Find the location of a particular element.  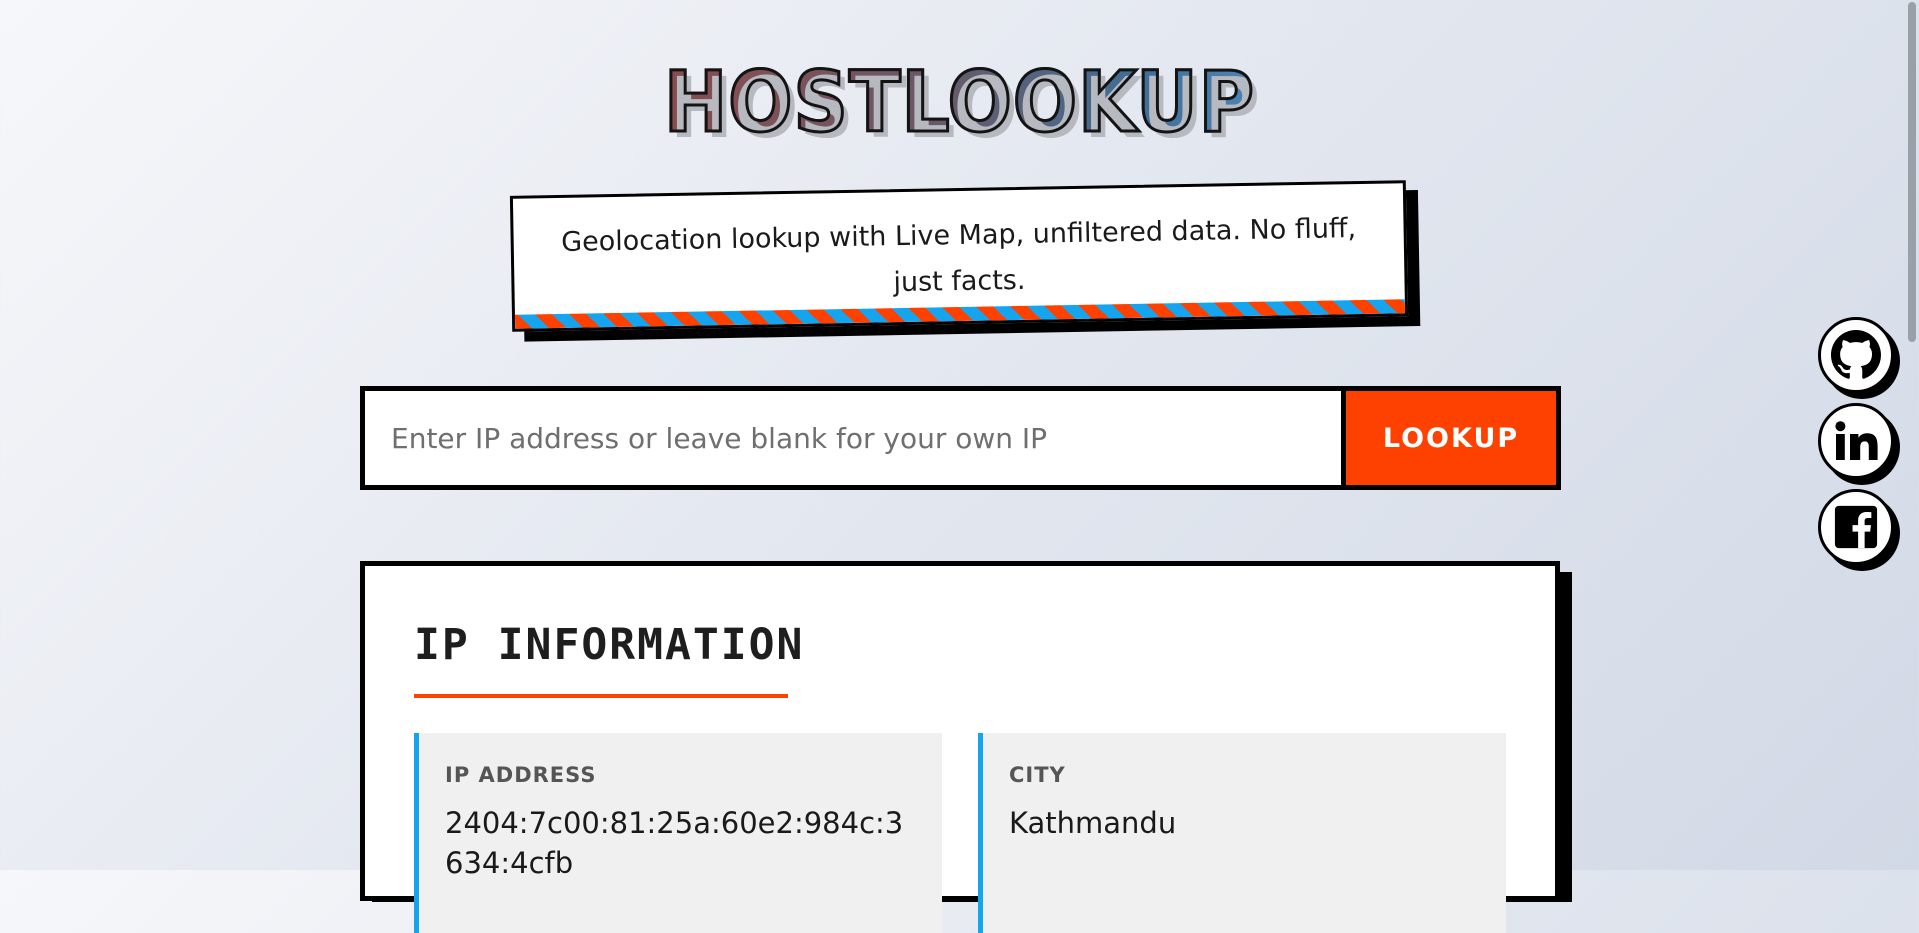

facebook-icon is located at coordinates (1856, 527).